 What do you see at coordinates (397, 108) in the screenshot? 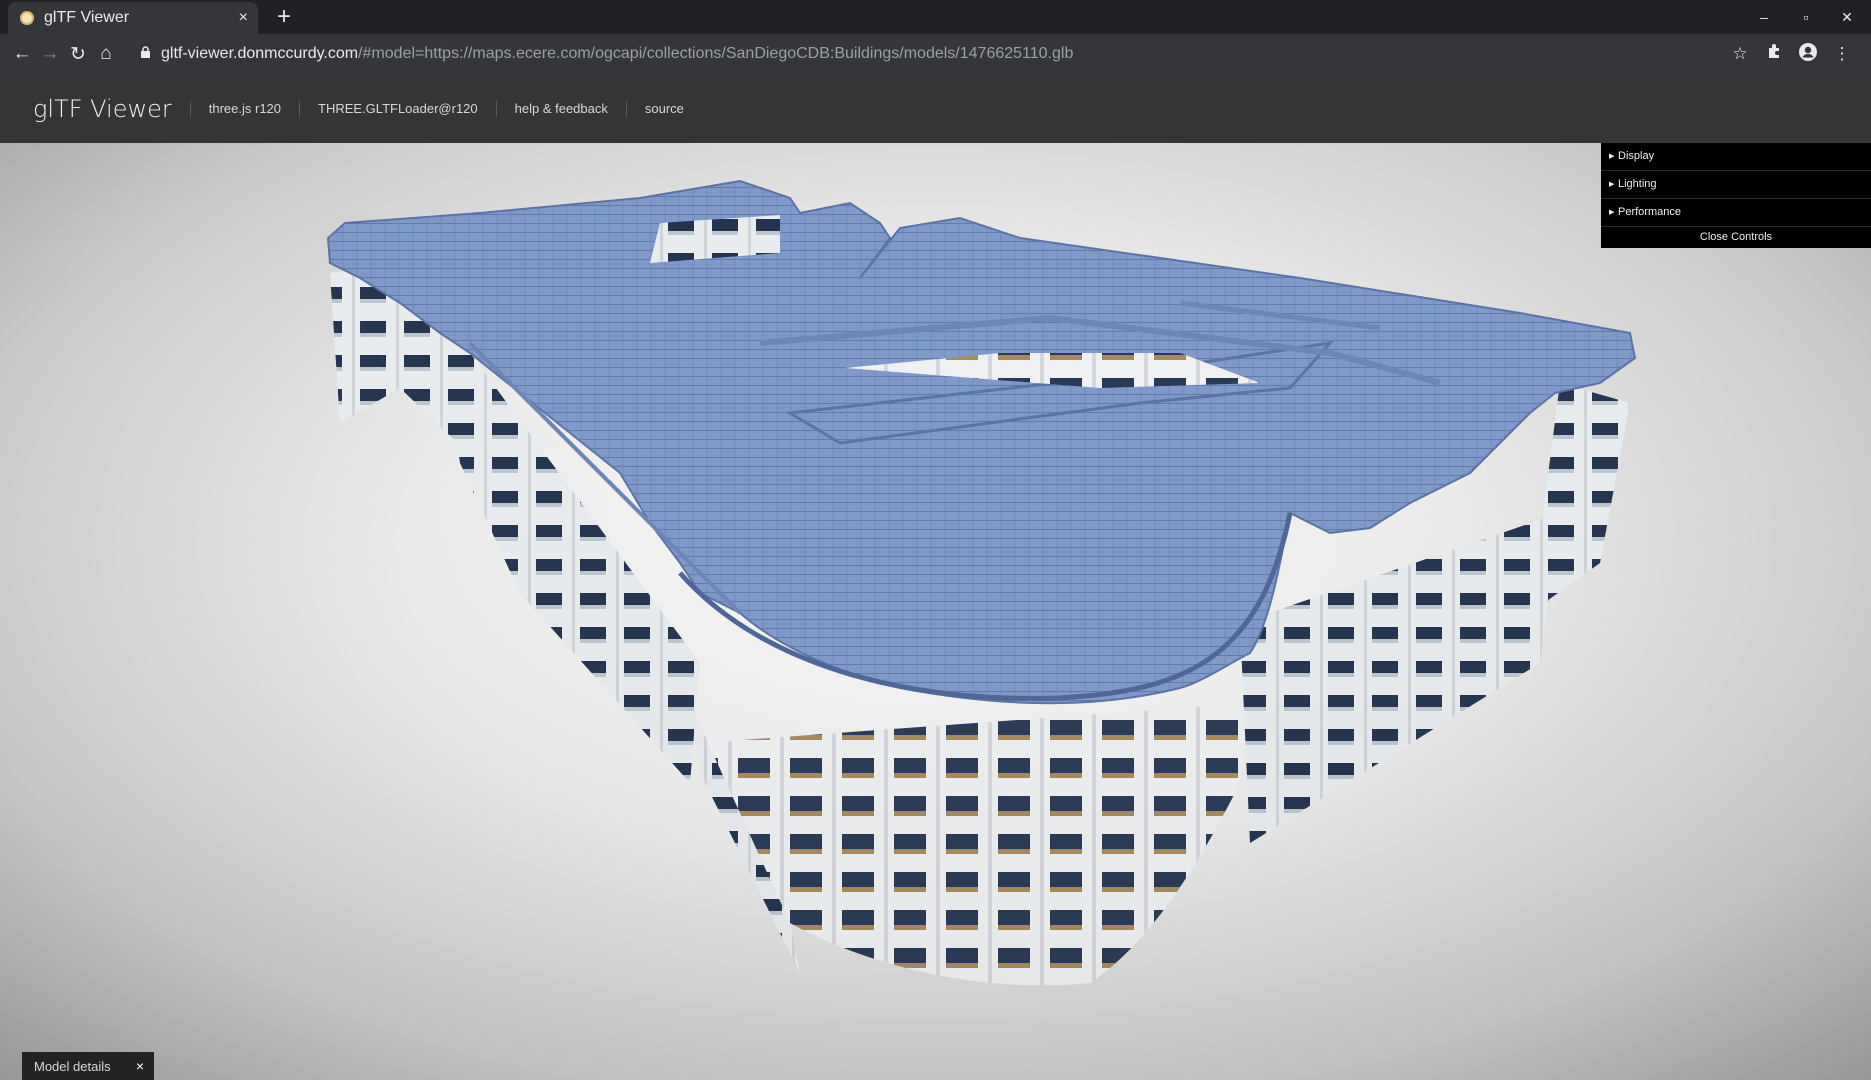
I see `gltfloader-version-link: THREE.GLTFLoader@r120` at bounding box center [397, 108].